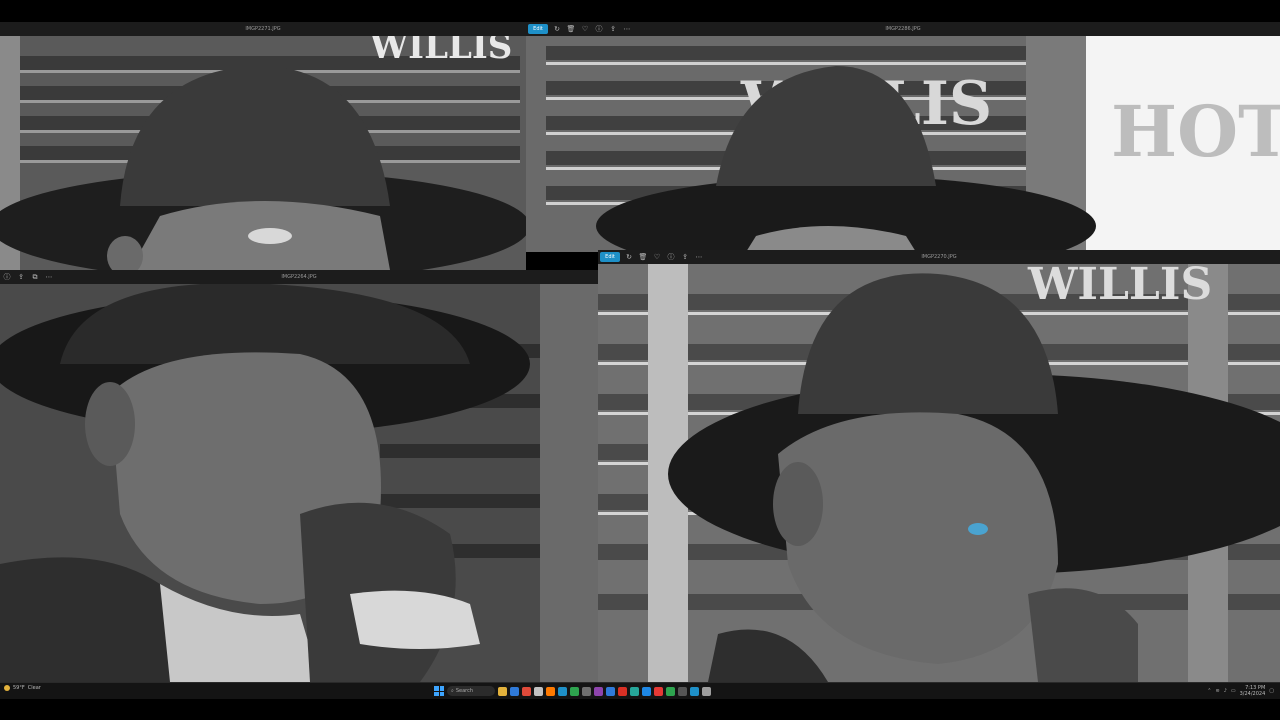  I want to click on search-placeholder: Search, so click(464, 691).